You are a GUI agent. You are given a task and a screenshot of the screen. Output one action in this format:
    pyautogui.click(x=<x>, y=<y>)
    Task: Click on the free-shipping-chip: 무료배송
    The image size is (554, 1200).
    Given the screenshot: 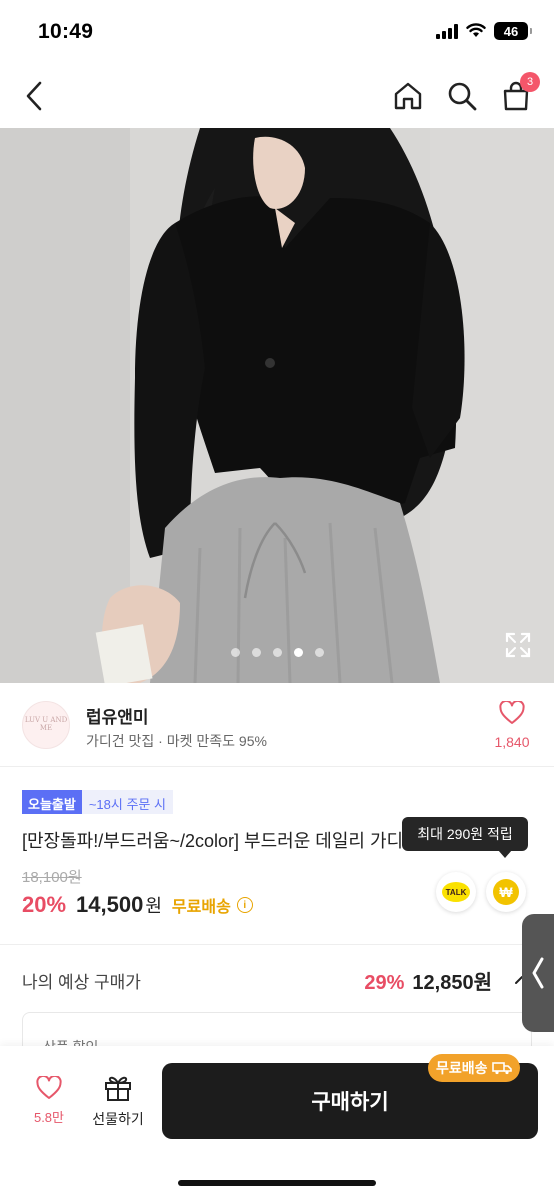 What is the action you would take?
    pyautogui.click(x=474, y=1068)
    